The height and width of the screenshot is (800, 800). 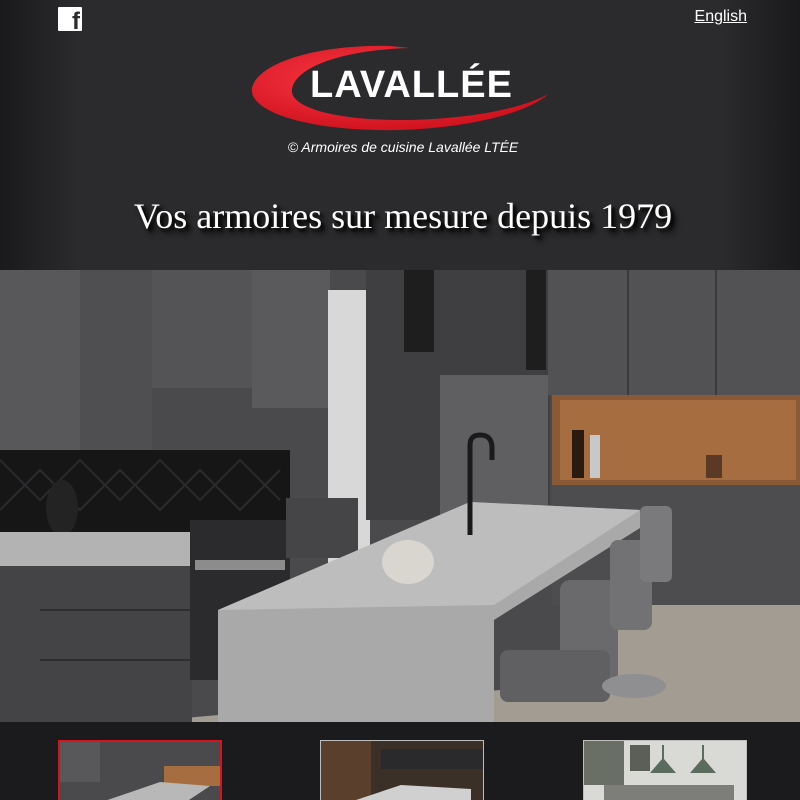 I want to click on language-switch-link: English, so click(x=721, y=17).